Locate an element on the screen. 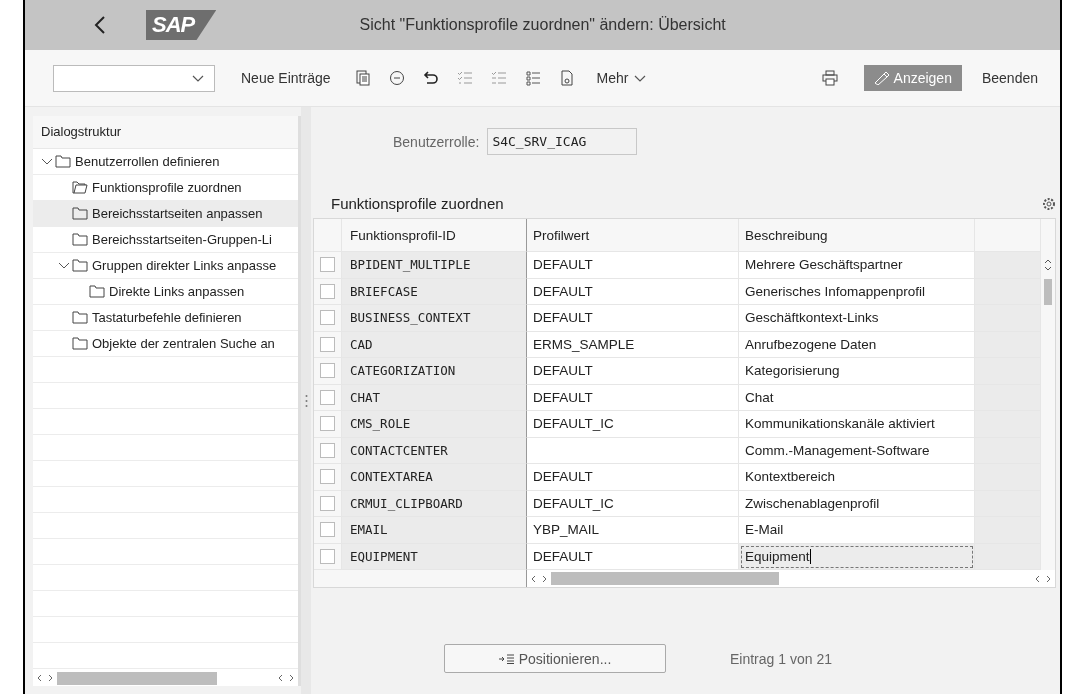  table-cell: CHAT is located at coordinates (434, 397).